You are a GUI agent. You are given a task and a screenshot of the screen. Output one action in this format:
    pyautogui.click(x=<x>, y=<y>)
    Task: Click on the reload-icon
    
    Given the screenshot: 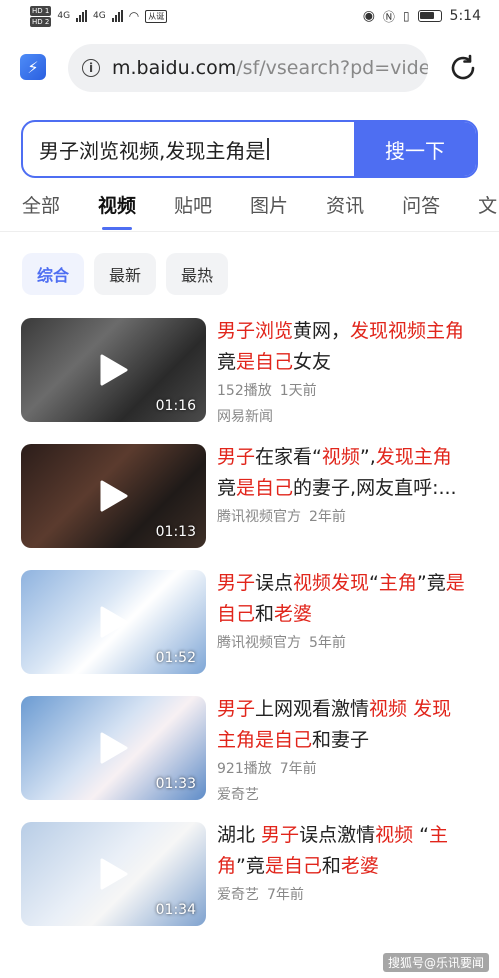 What is the action you would take?
    pyautogui.click(x=463, y=68)
    